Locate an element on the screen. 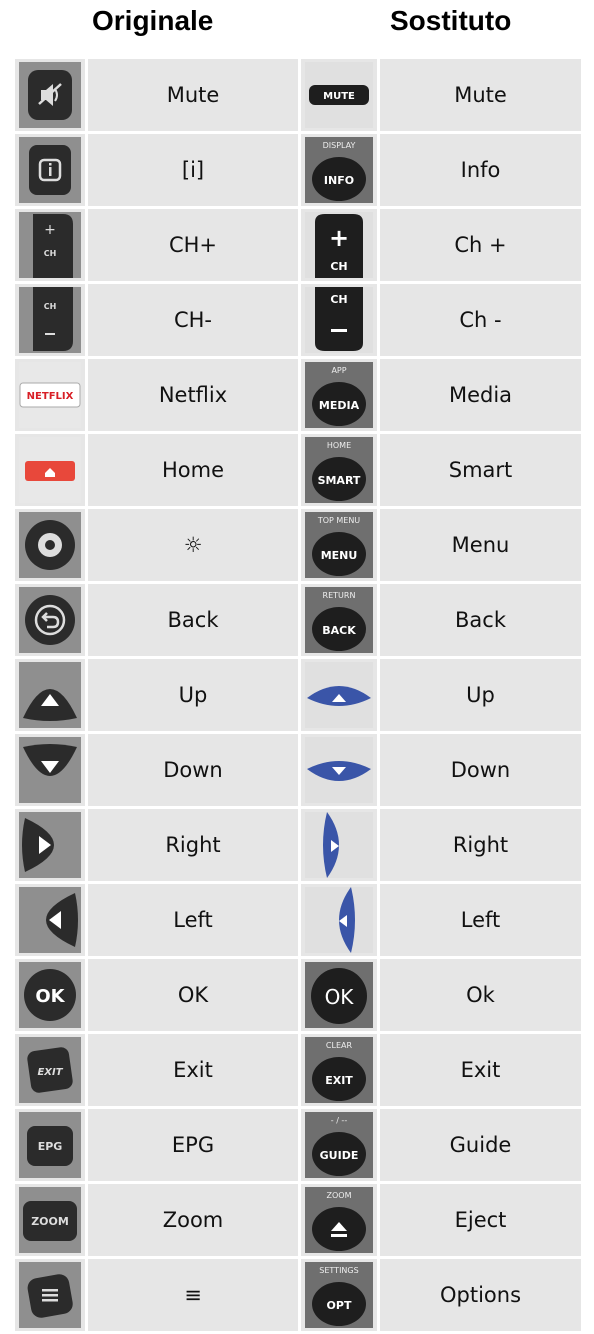 This screenshot has width=594, height=1334. replacement-button-label: Mute is located at coordinates (480, 95).